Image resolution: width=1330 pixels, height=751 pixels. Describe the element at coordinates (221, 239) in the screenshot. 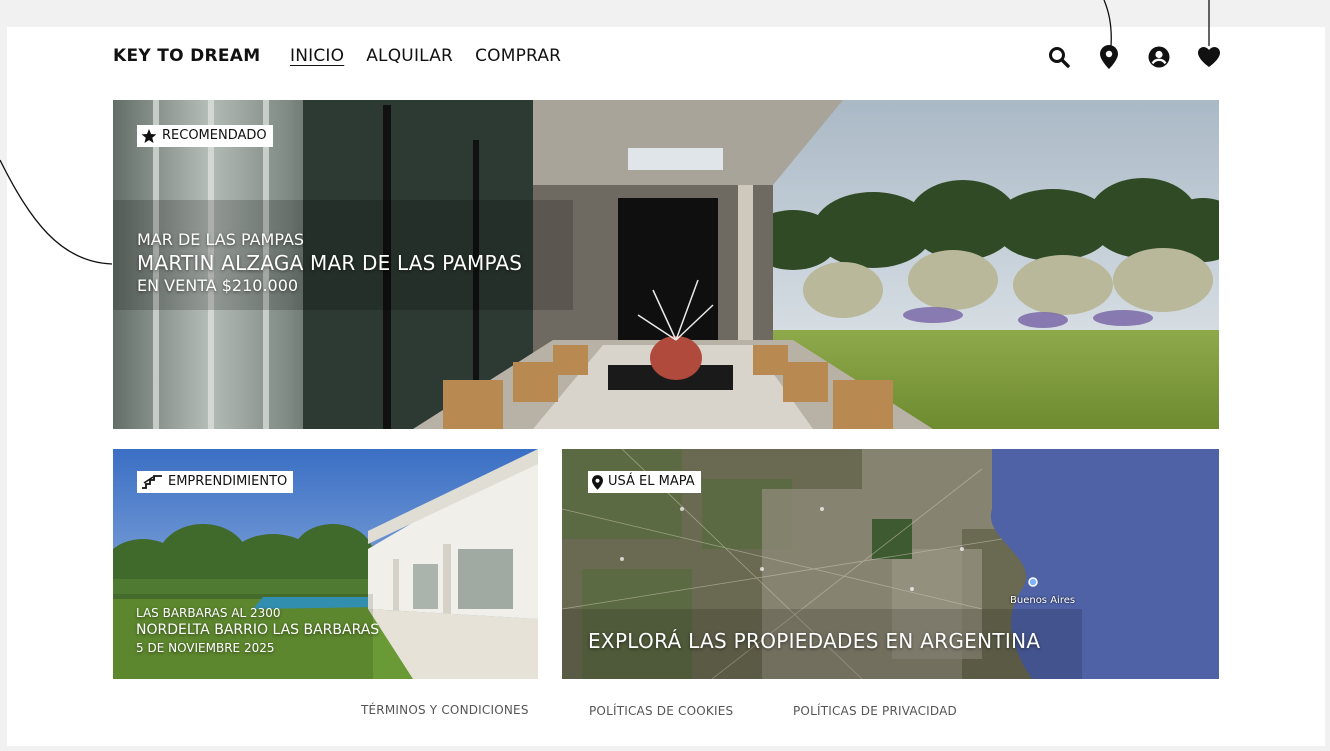

I see `featured-location: MAR DE LAS PAMPAS` at that location.